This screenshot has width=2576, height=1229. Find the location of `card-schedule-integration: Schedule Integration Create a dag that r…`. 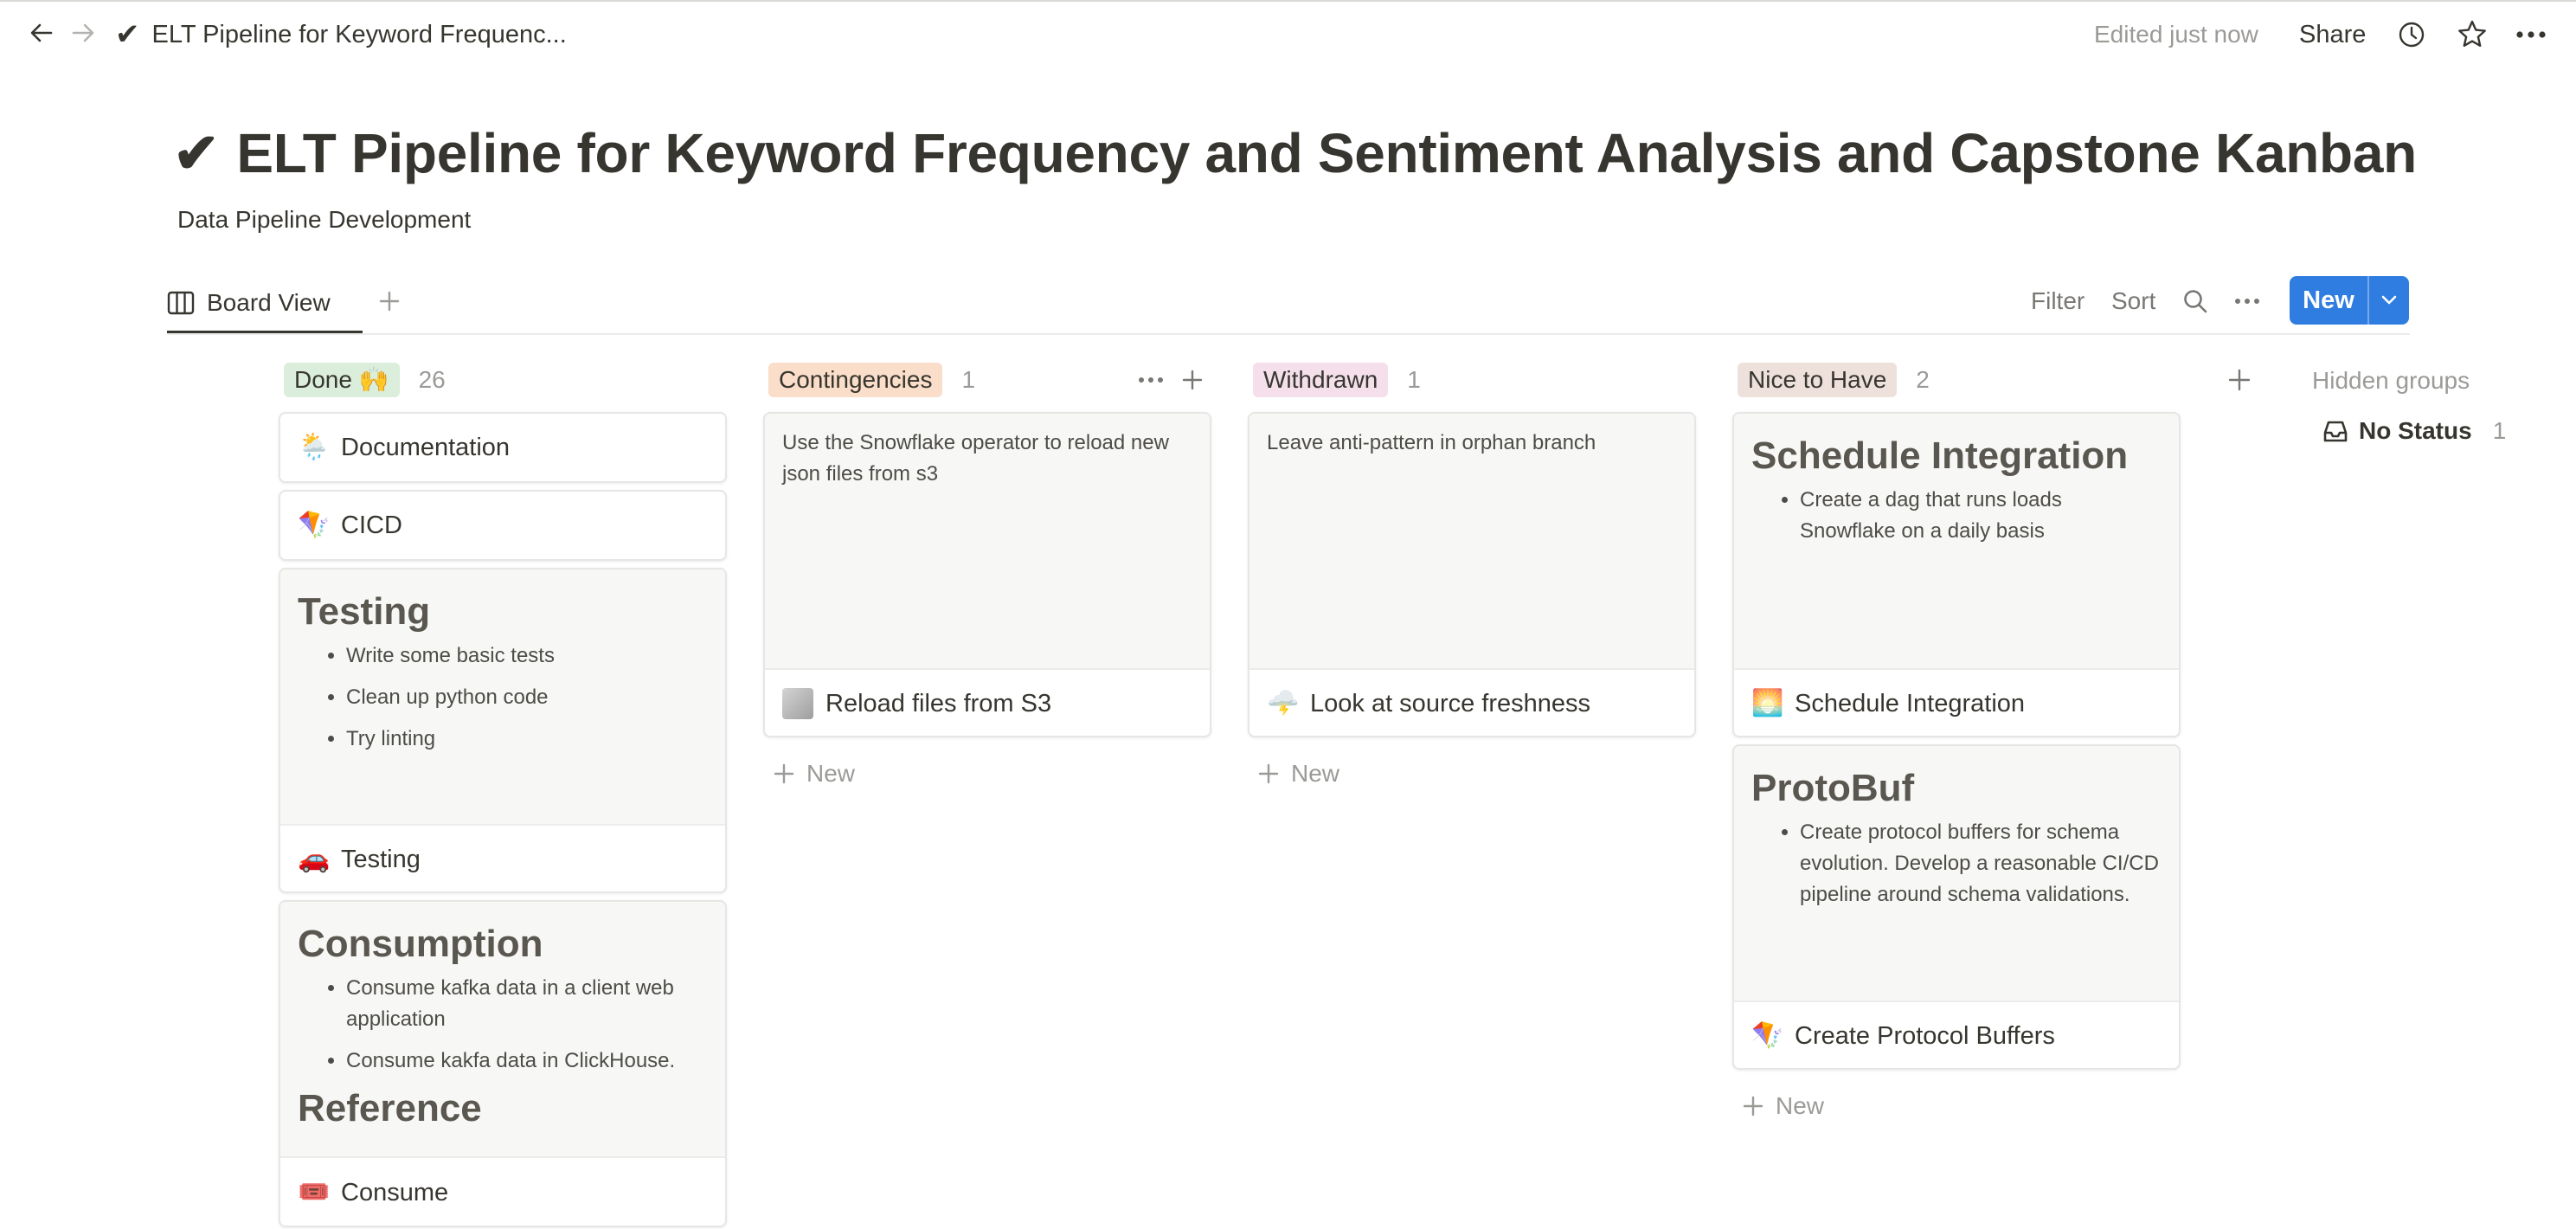

card-schedule-integration: Schedule Integration Create a dag that r… is located at coordinates (1957, 574).